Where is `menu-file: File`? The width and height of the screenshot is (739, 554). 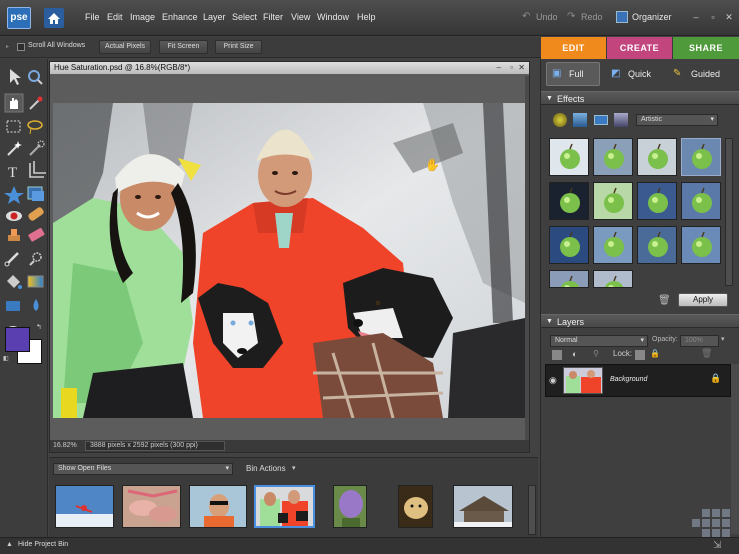
menu-file: File is located at coordinates (92, 17).